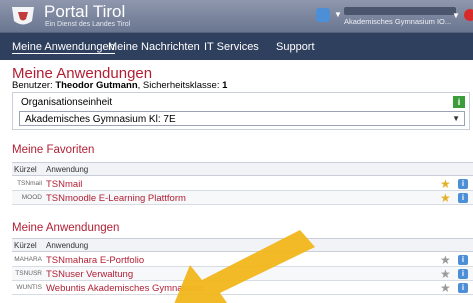 The height and width of the screenshot is (303, 473). What do you see at coordinates (231, 47) in the screenshot?
I see `nav-it-services: IT Services` at bounding box center [231, 47].